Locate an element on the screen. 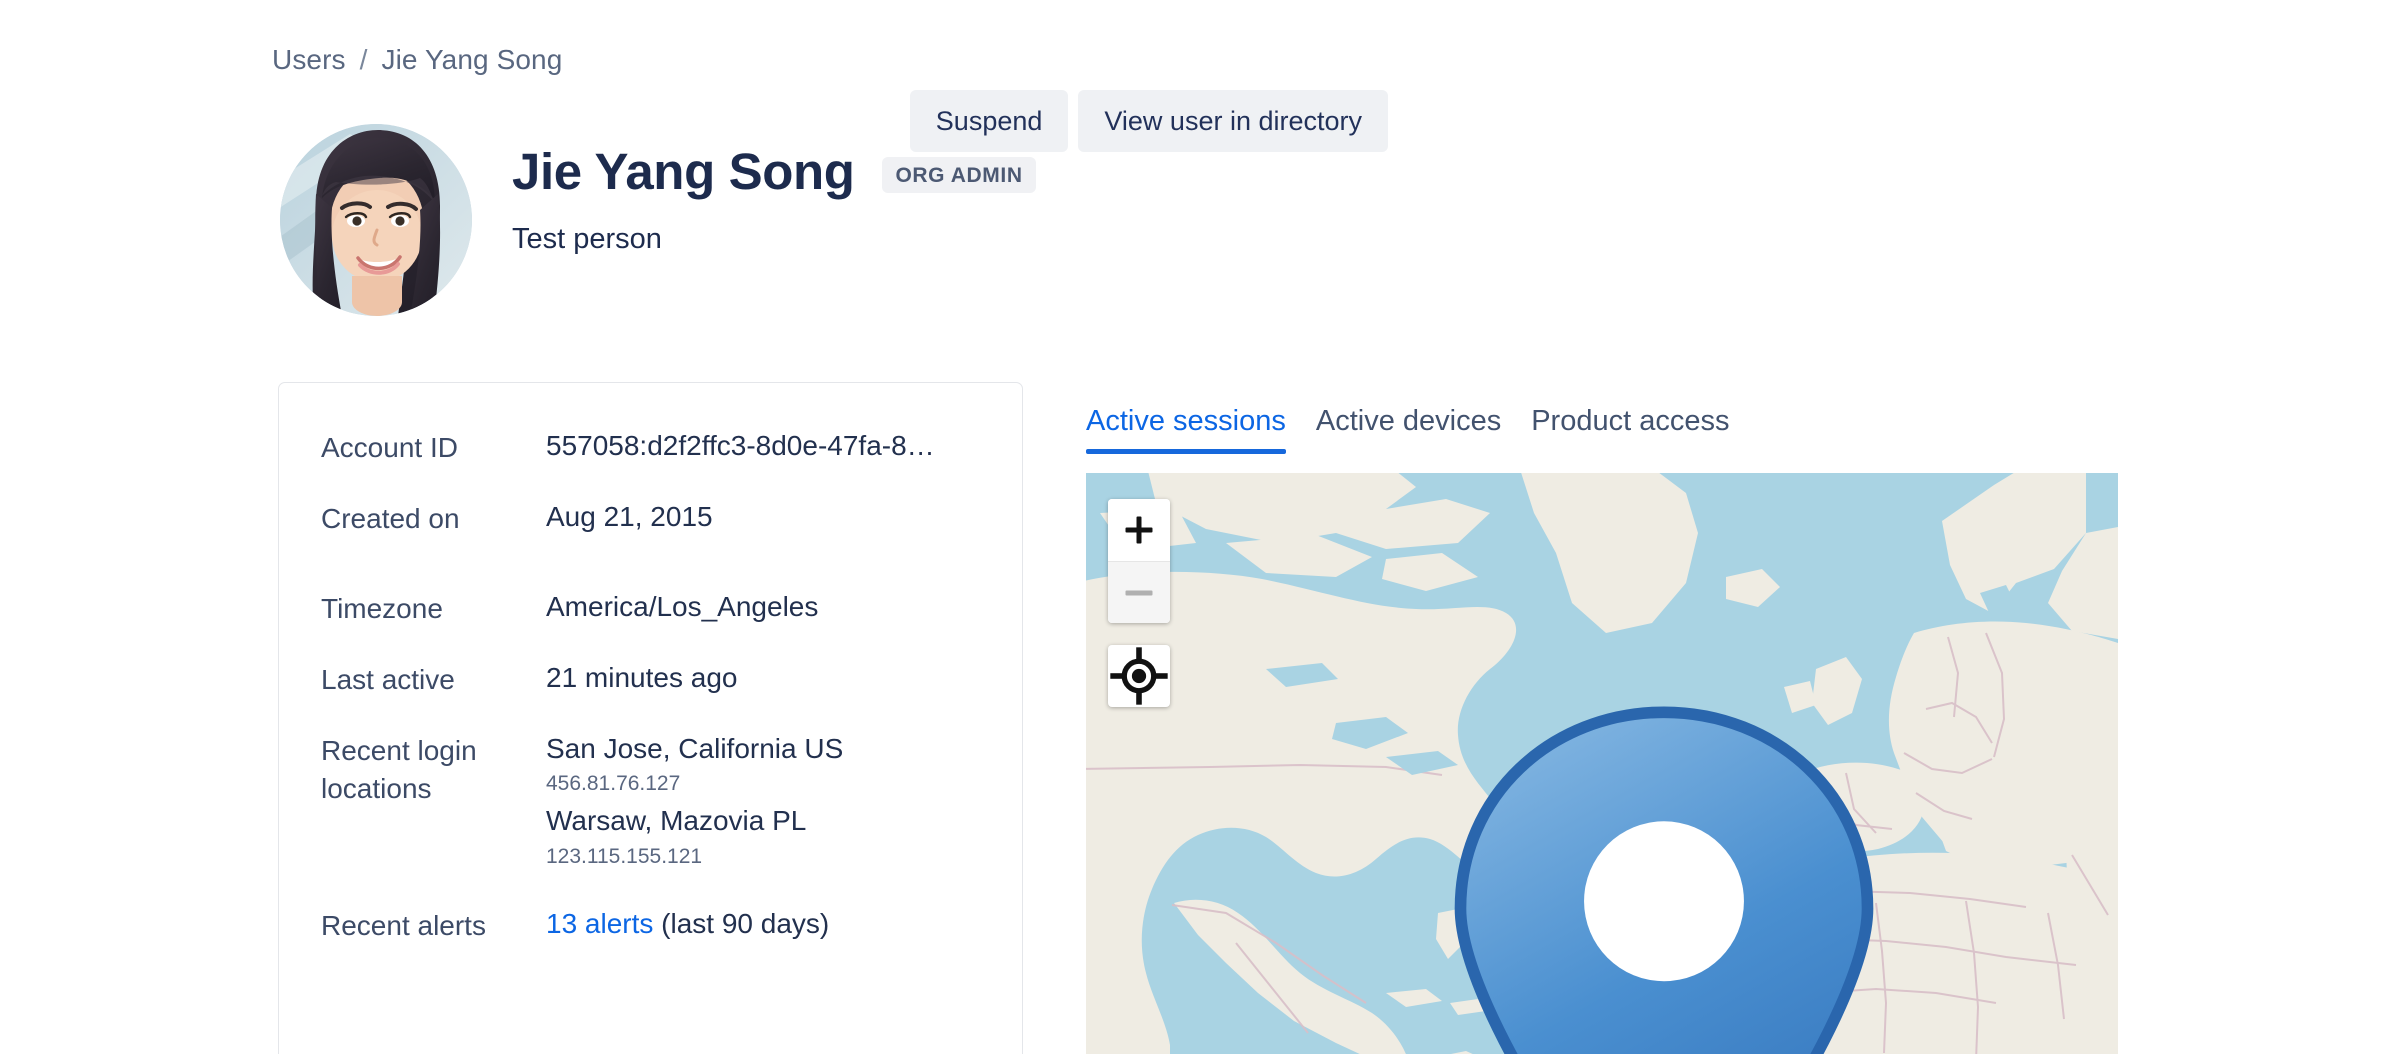  login-ip-2: 123.115.155.121 is located at coordinates (624, 857).